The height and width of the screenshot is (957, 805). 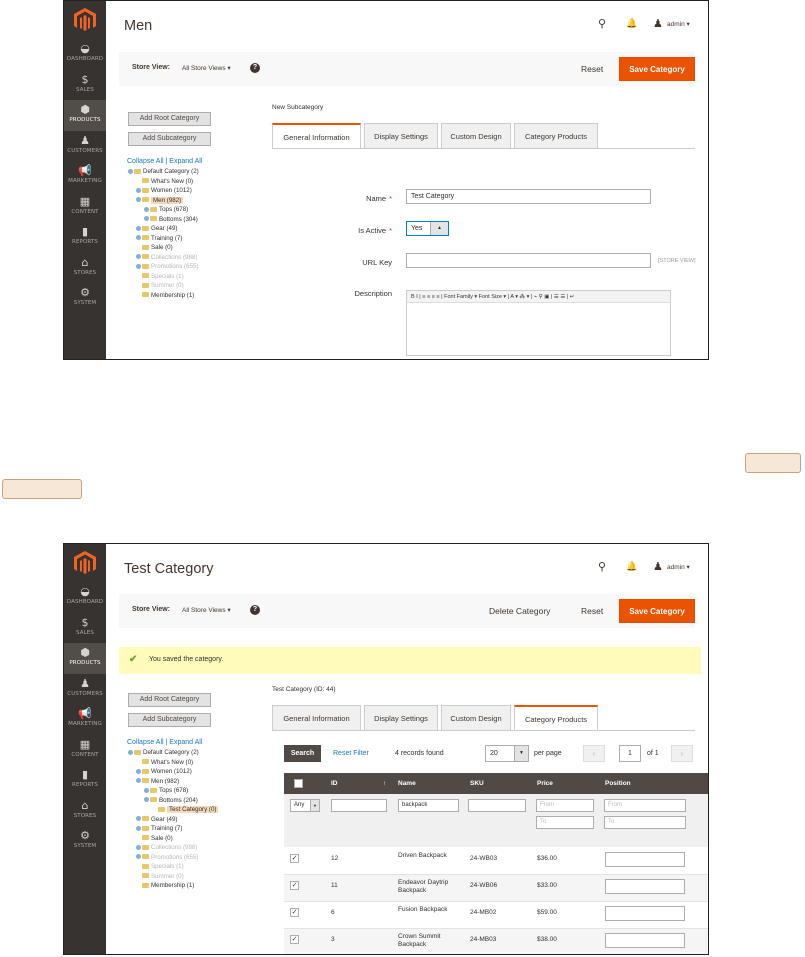 I want to click on reset-filter-link: Reset Filter, so click(x=351, y=753).